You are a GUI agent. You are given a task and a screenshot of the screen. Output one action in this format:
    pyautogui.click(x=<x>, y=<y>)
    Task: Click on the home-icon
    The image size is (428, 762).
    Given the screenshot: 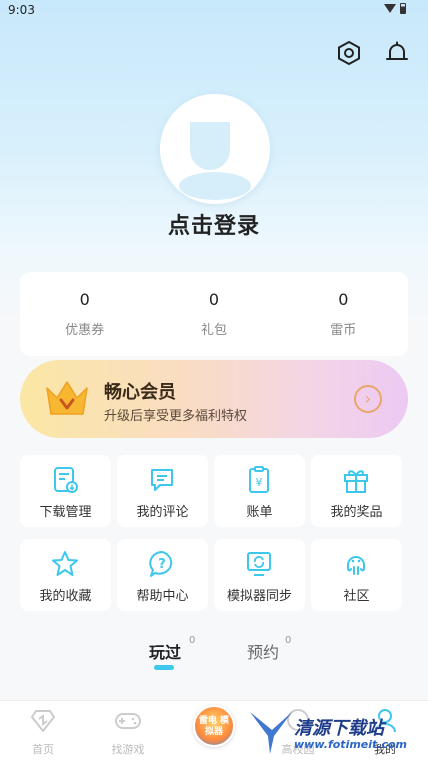 What is the action you would take?
    pyautogui.click(x=43, y=721)
    